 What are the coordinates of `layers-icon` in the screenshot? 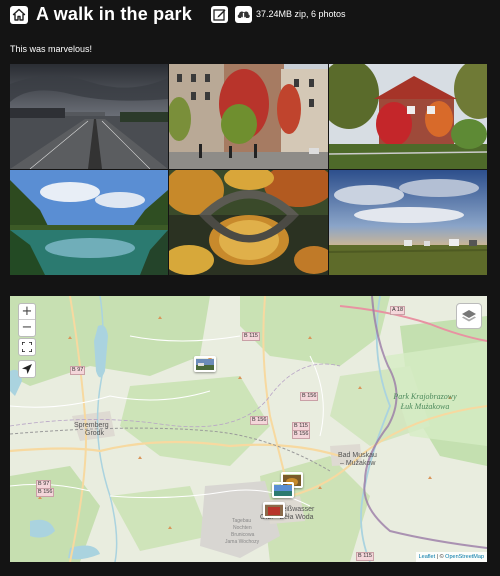 It's located at (469, 316).